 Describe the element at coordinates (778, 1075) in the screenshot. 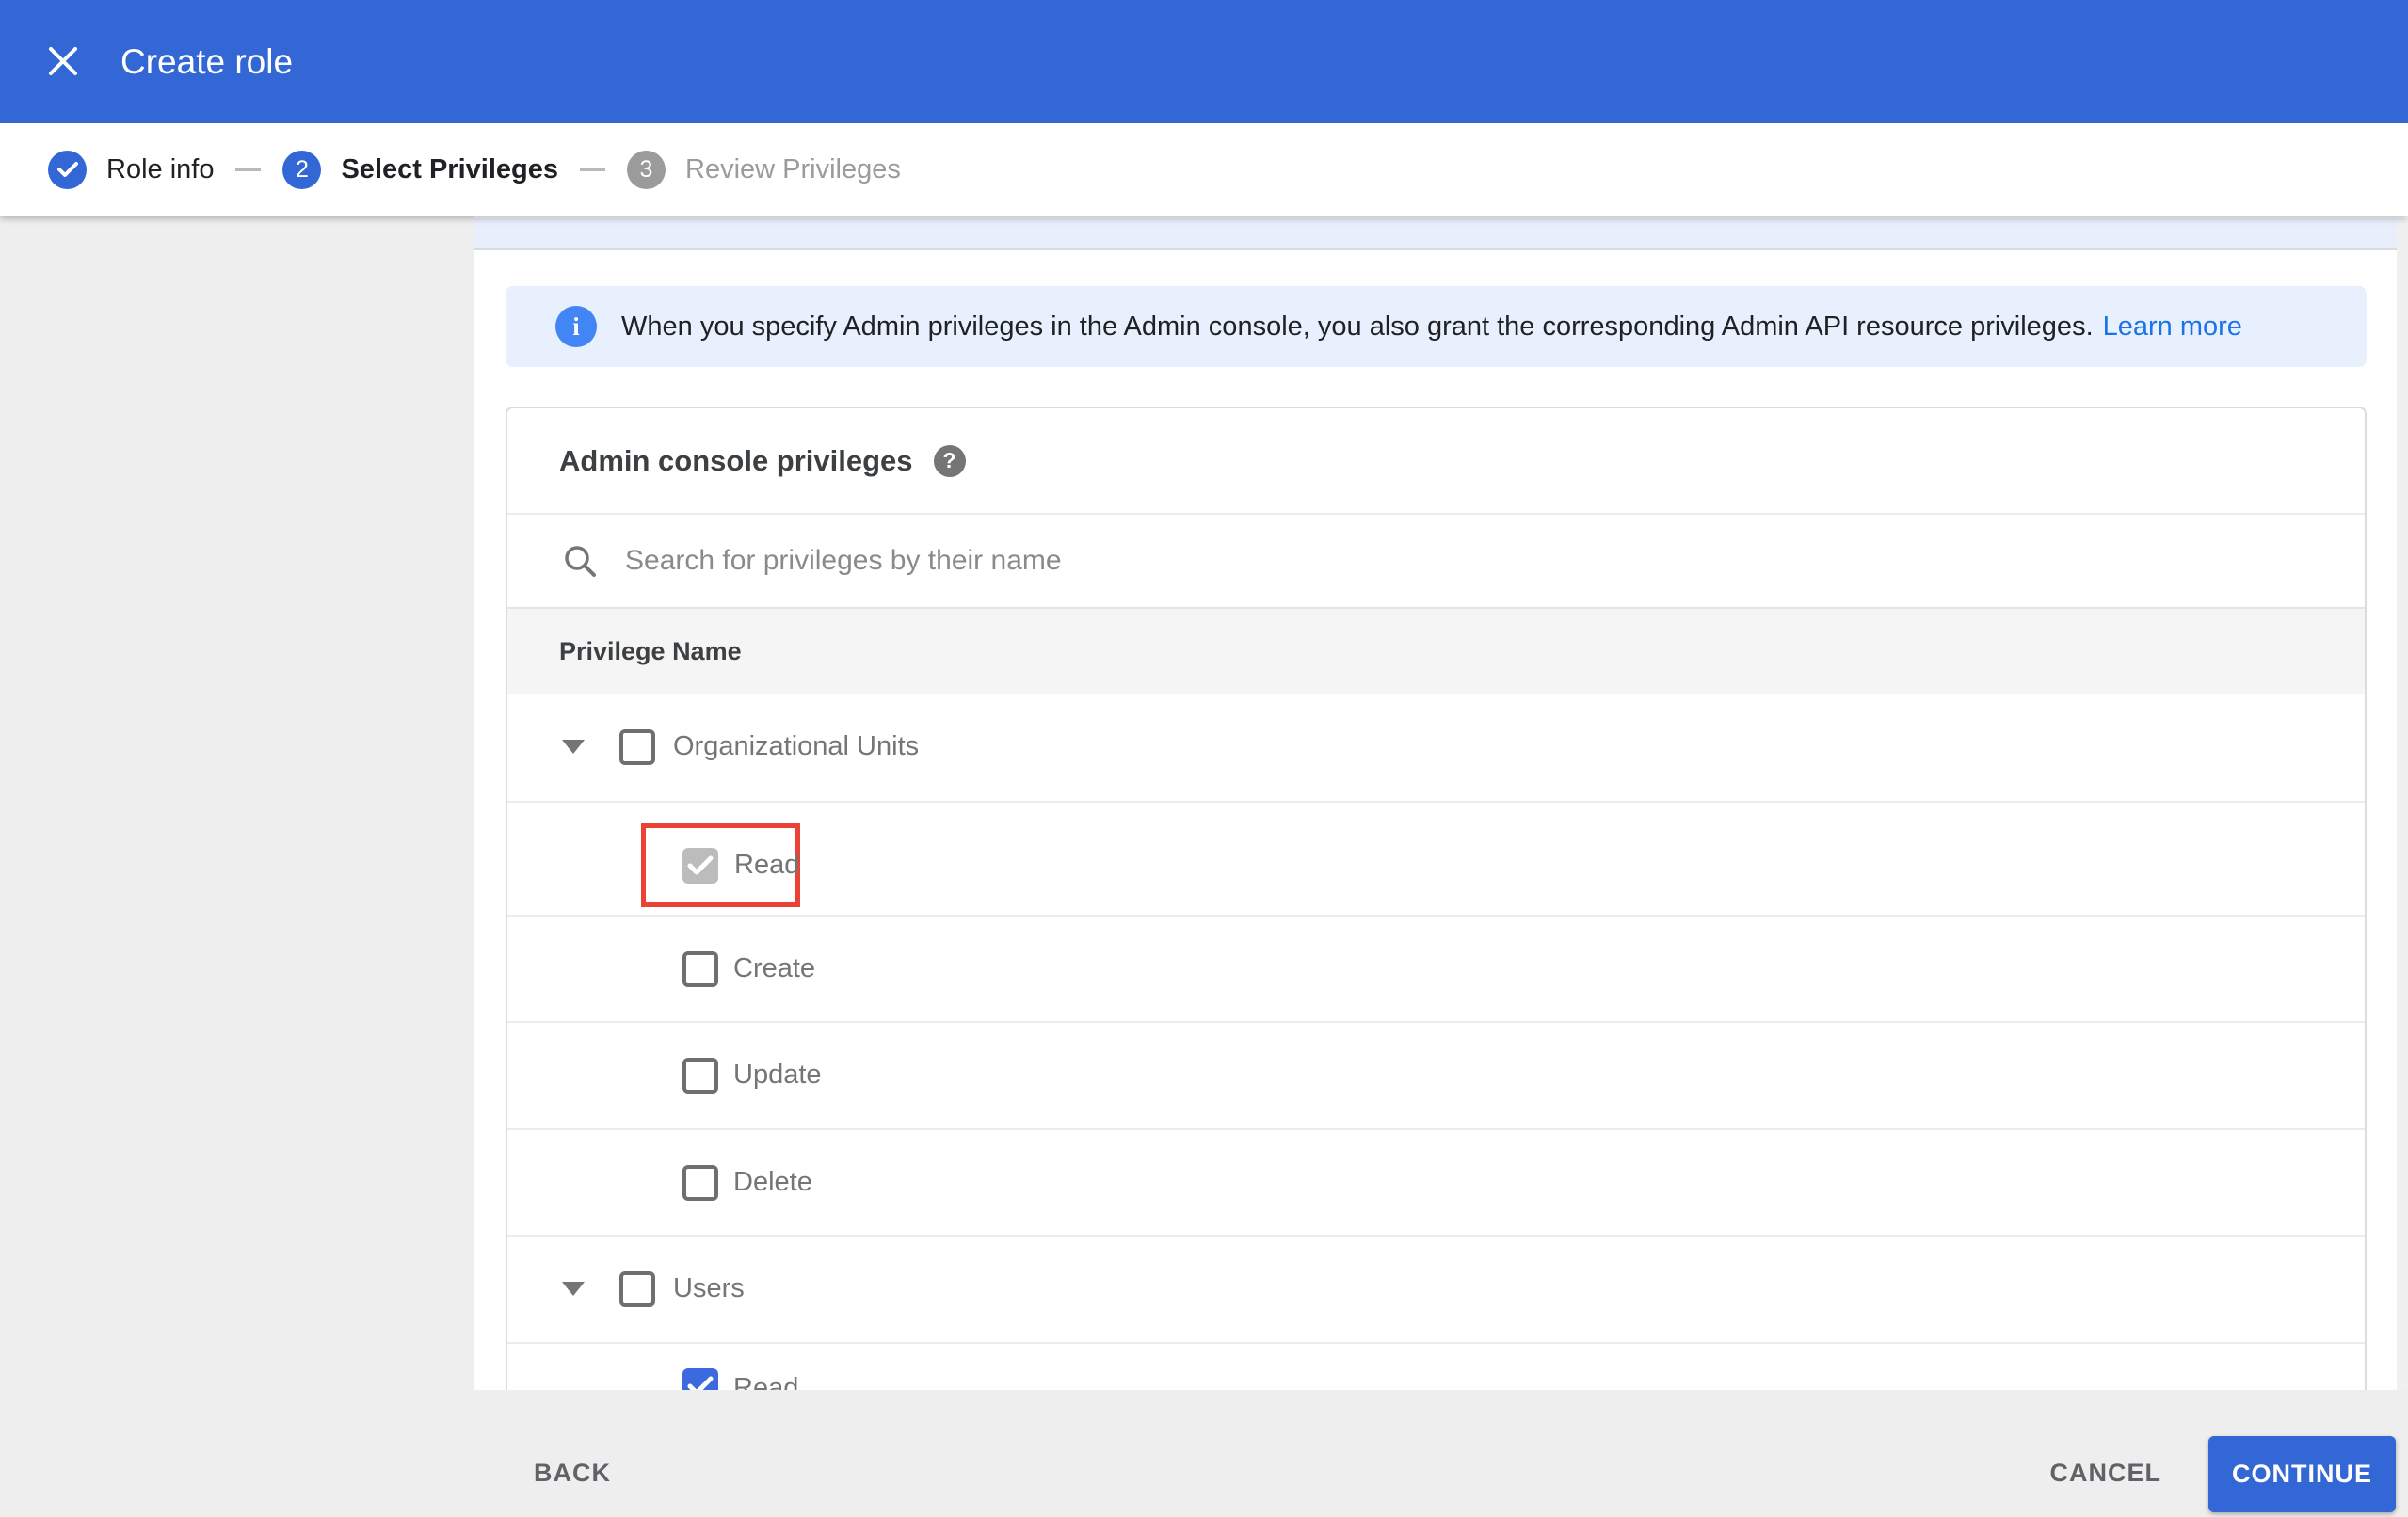

I see `row-label: Update` at that location.